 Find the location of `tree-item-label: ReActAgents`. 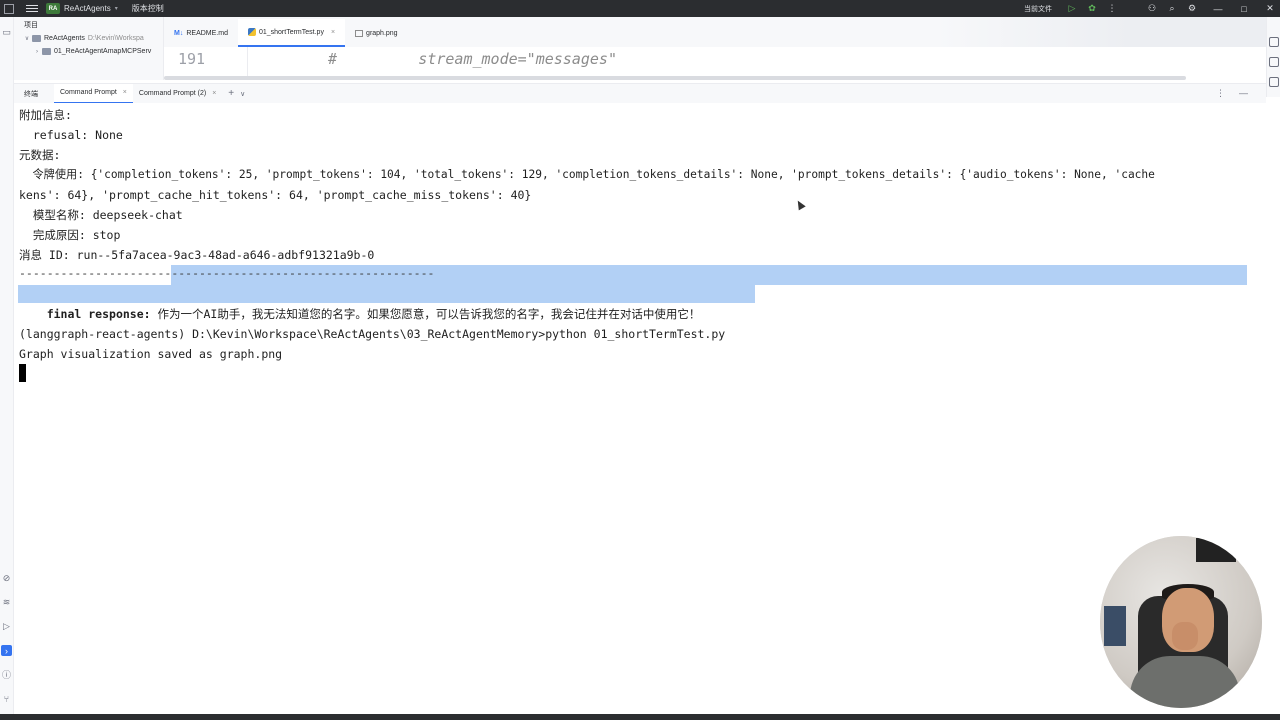

tree-item-label: ReActAgents is located at coordinates (64, 38).